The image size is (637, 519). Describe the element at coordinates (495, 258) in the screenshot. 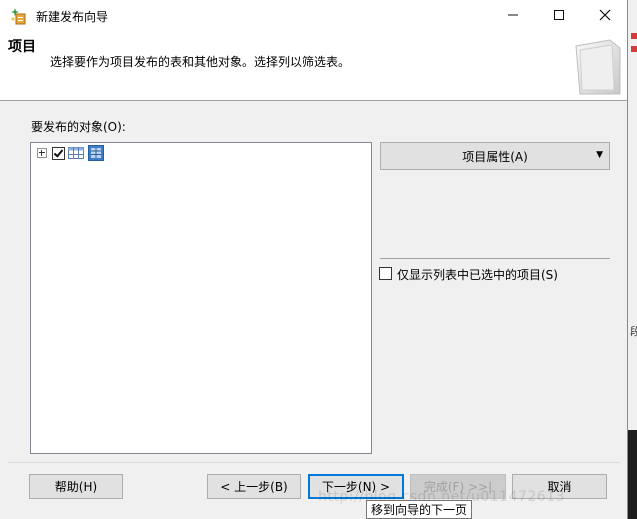

I see `separator` at that location.